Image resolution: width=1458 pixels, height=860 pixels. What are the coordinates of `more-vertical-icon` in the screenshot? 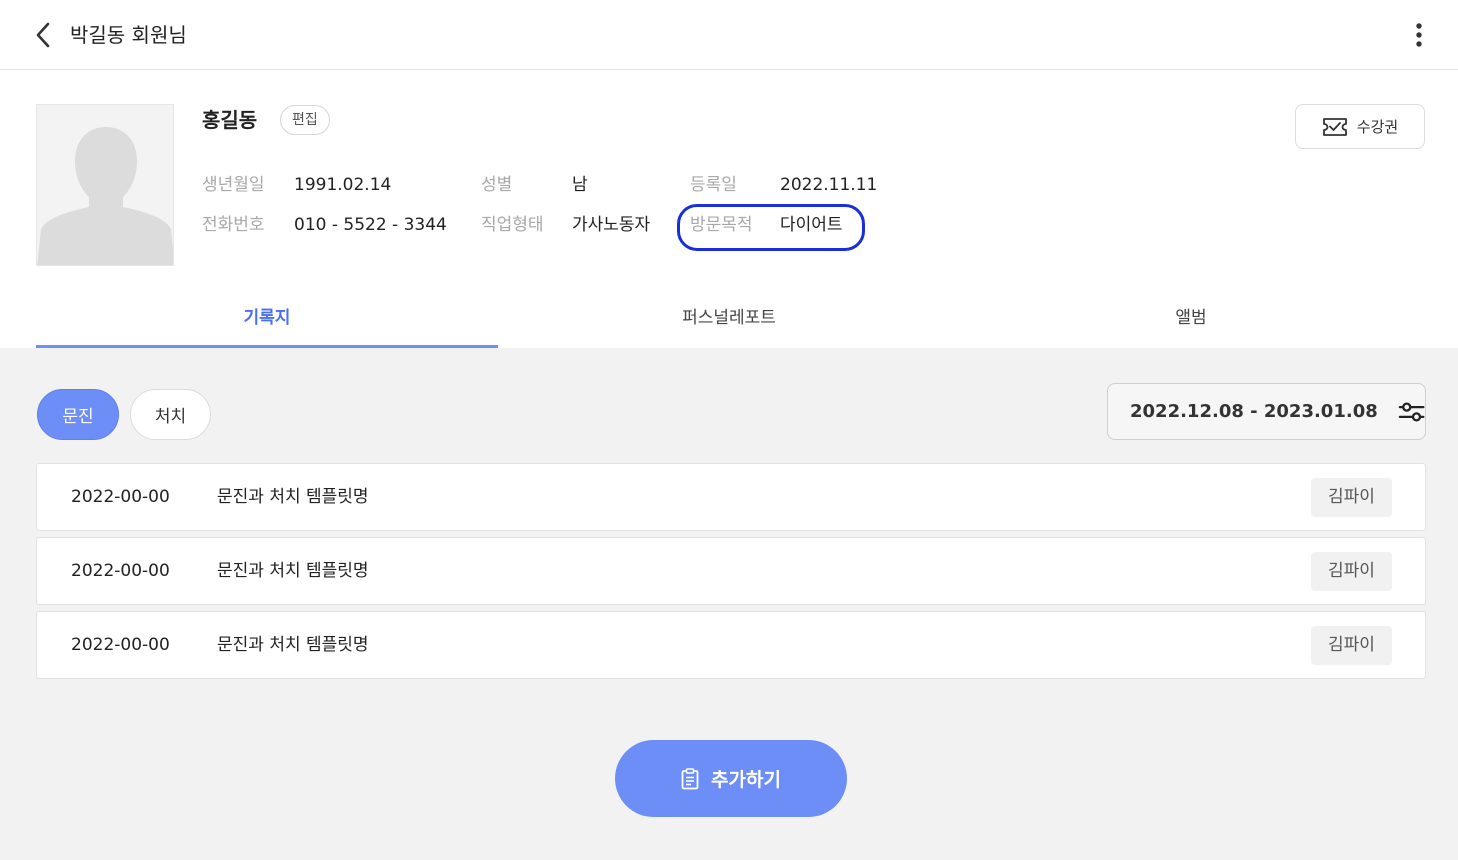 It's located at (1419, 35).